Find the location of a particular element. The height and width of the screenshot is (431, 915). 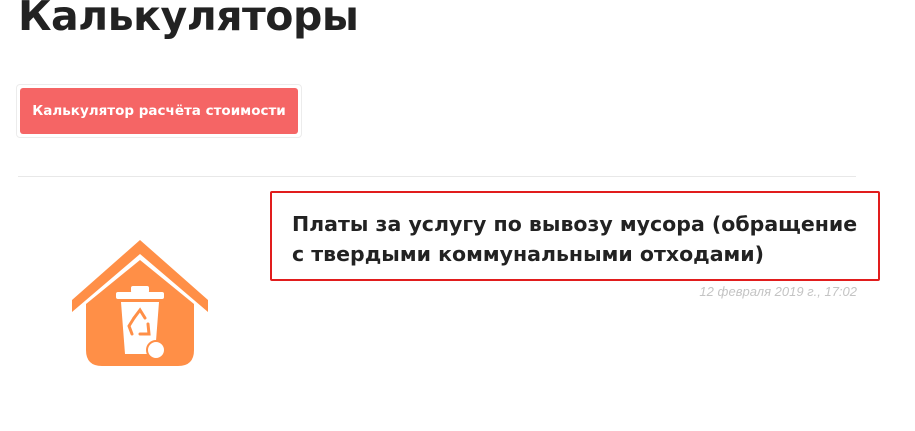

divider is located at coordinates (437, 176).